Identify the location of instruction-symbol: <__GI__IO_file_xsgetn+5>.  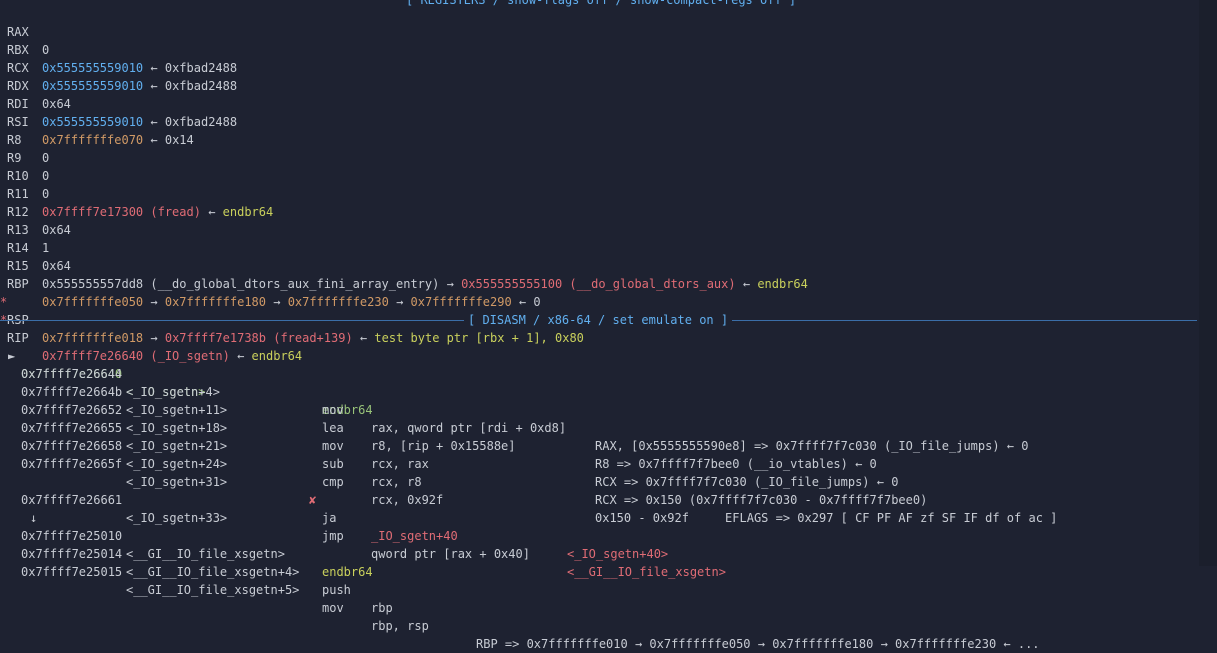
(213, 590).